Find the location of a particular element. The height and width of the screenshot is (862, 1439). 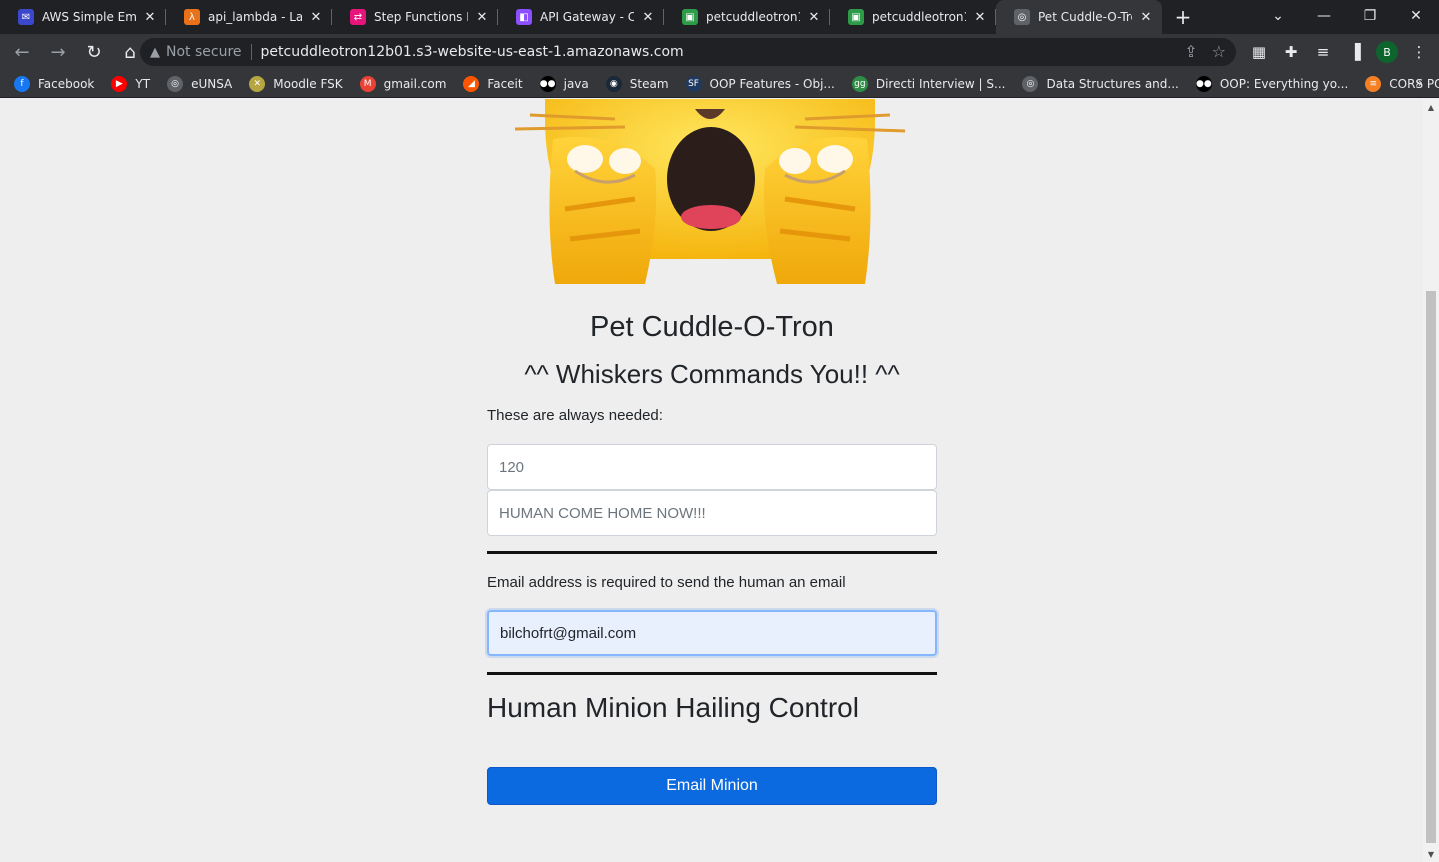

bookmark-item: Mgmail.com is located at coordinates (403, 83).